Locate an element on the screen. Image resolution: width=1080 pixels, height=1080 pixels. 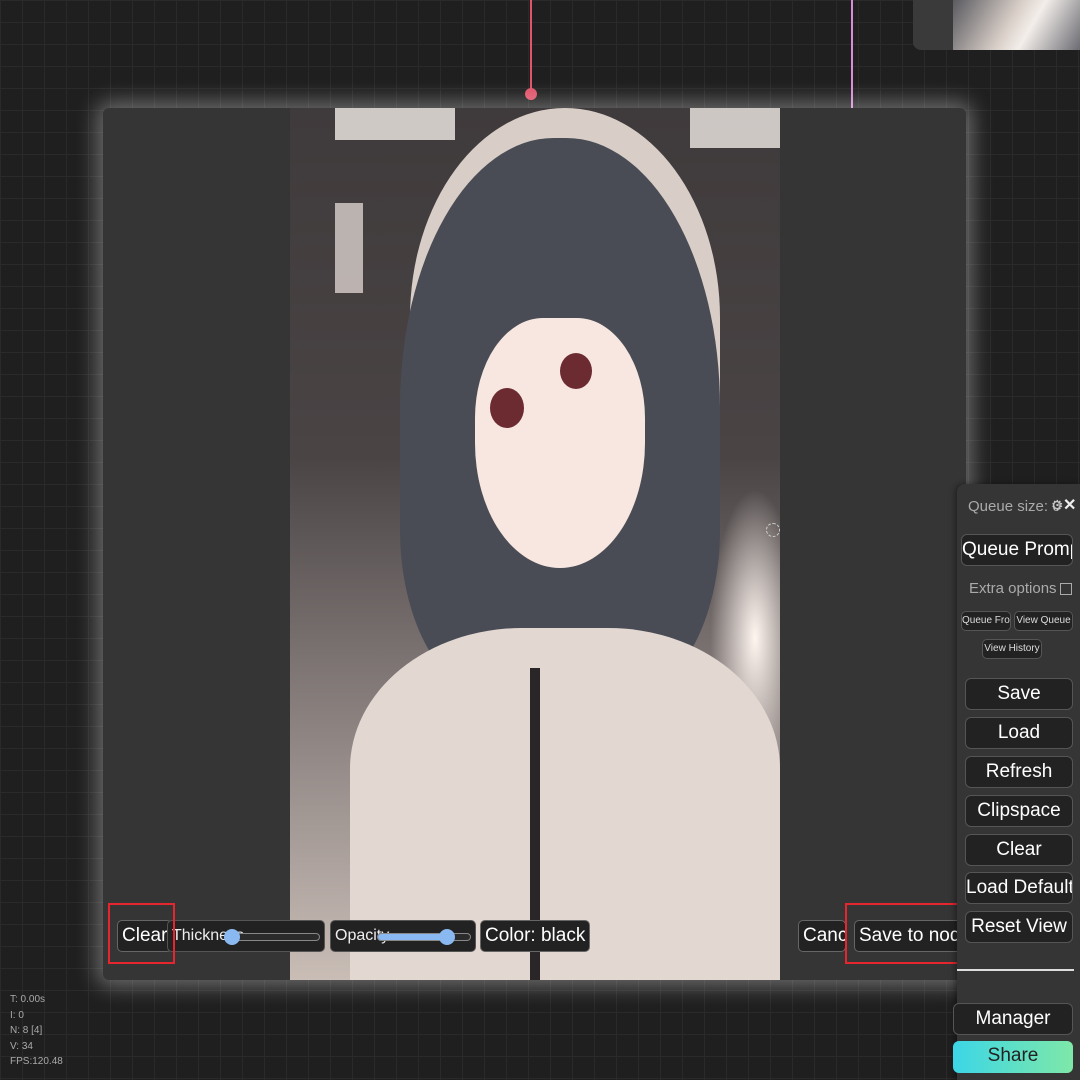
refresh-button: Refresh is located at coordinates (1019, 772).